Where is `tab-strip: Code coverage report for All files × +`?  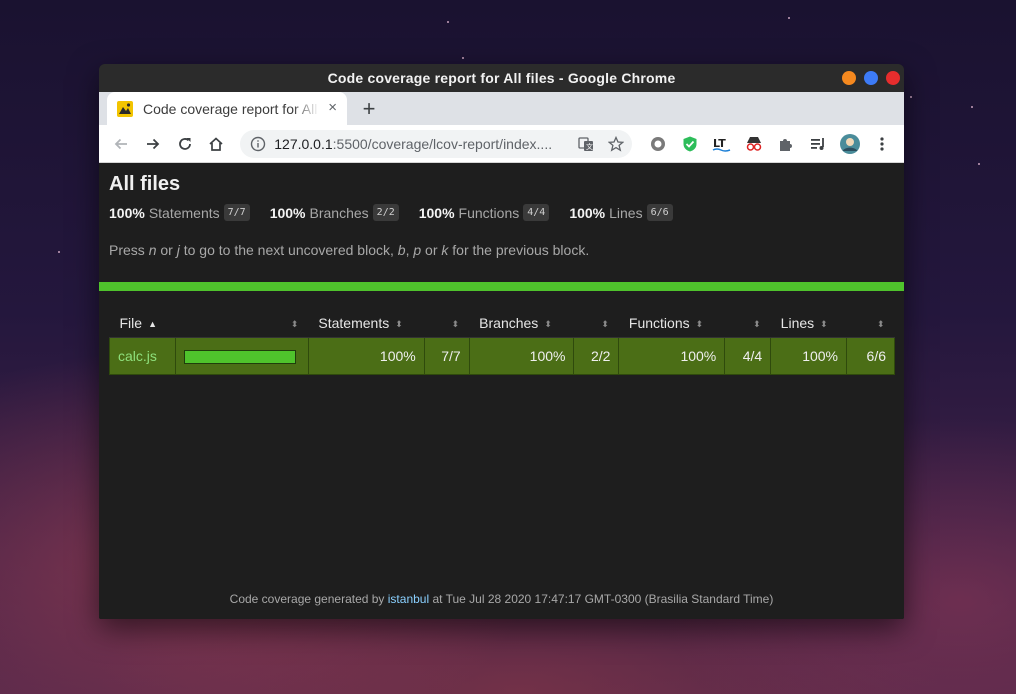 tab-strip: Code coverage report for All files × + is located at coordinates (501, 108).